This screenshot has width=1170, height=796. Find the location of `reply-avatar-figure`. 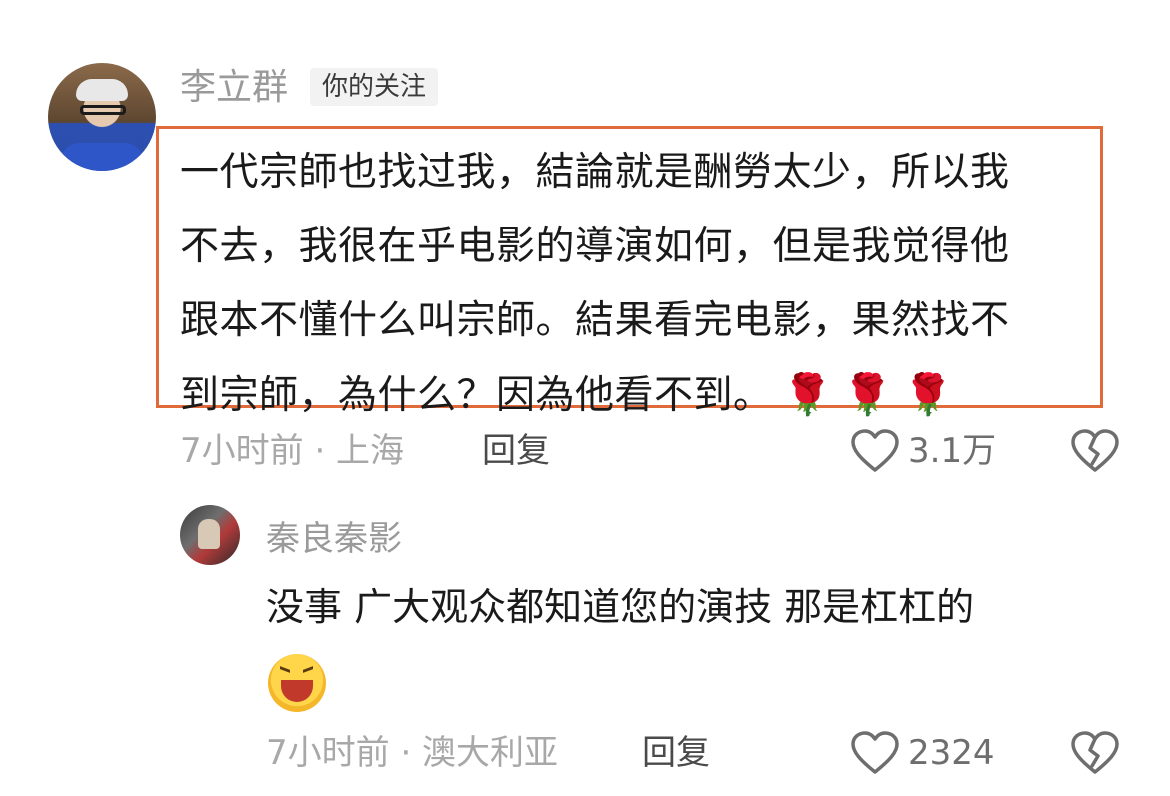

reply-avatar-figure is located at coordinates (209, 534).